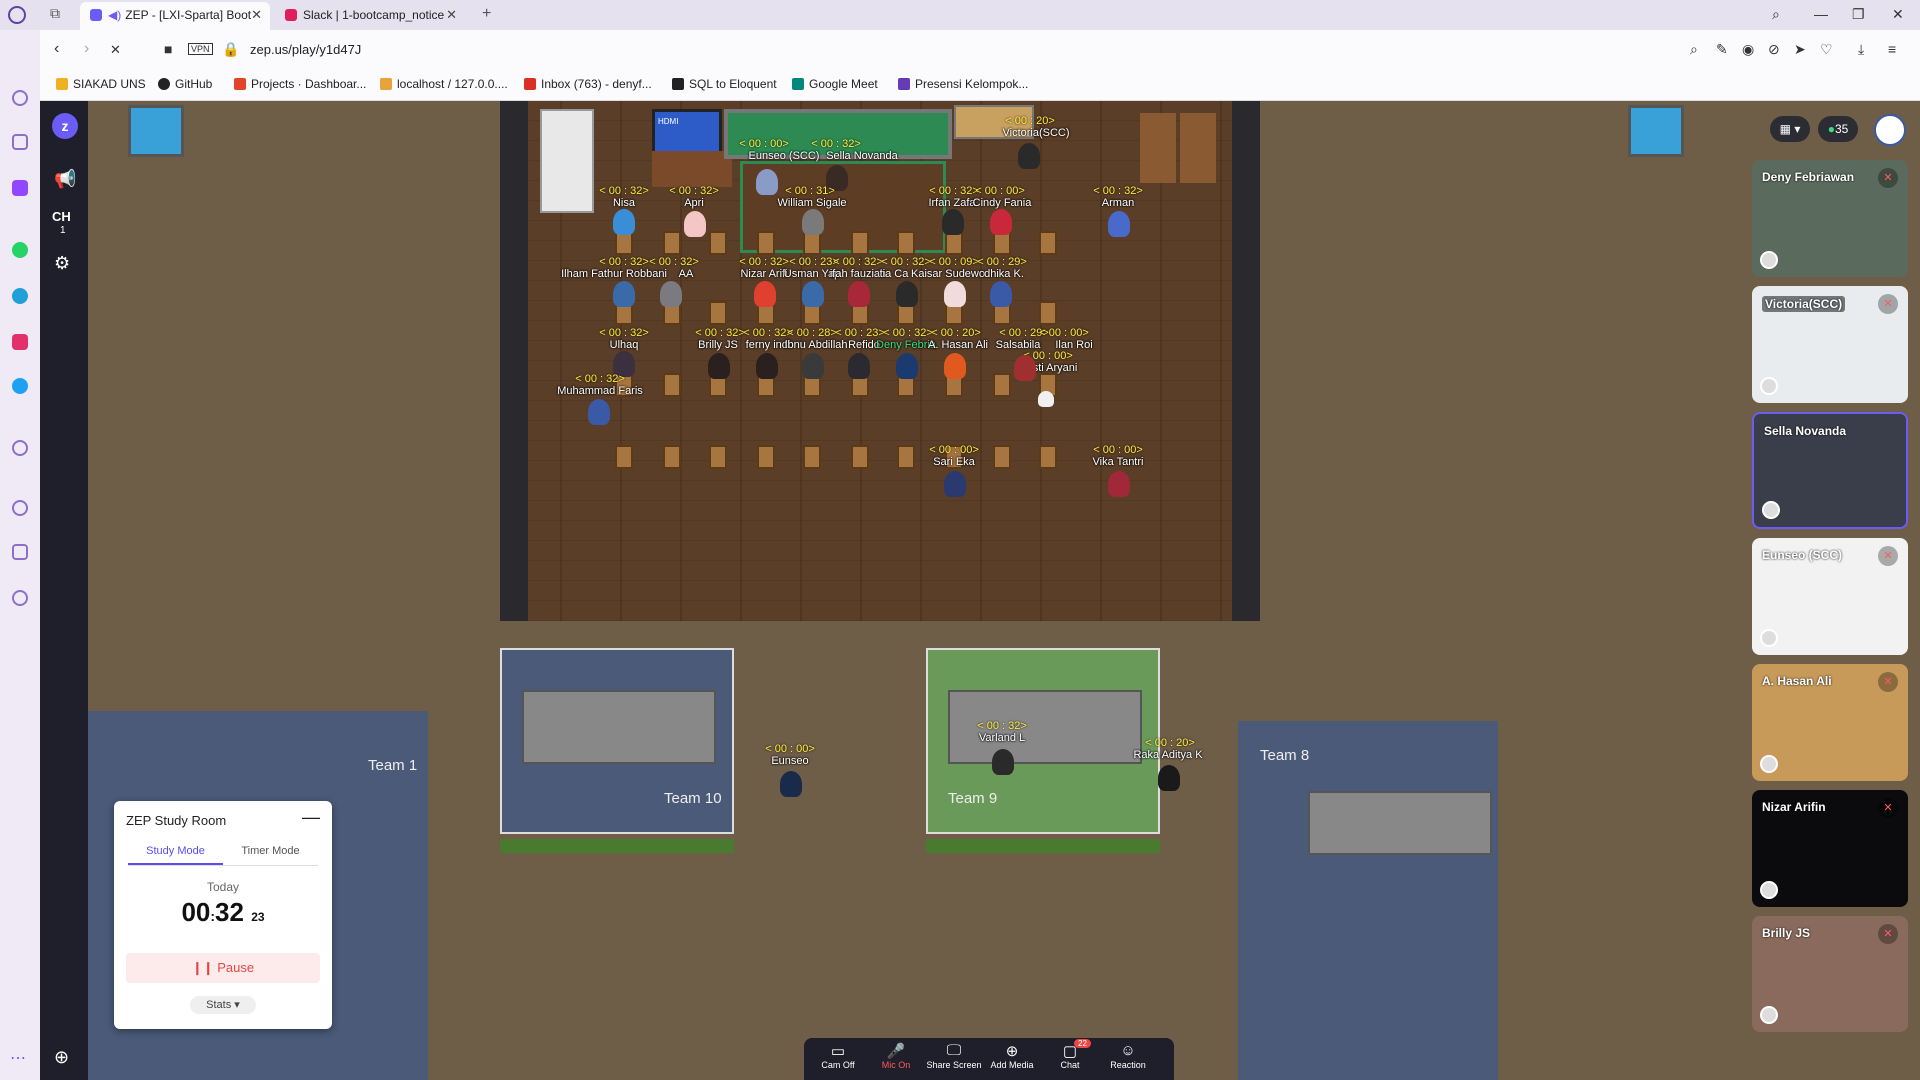 The image size is (1920, 1080). What do you see at coordinates (1774, 49) in the screenshot?
I see `block-icon: ⊘` at bounding box center [1774, 49].